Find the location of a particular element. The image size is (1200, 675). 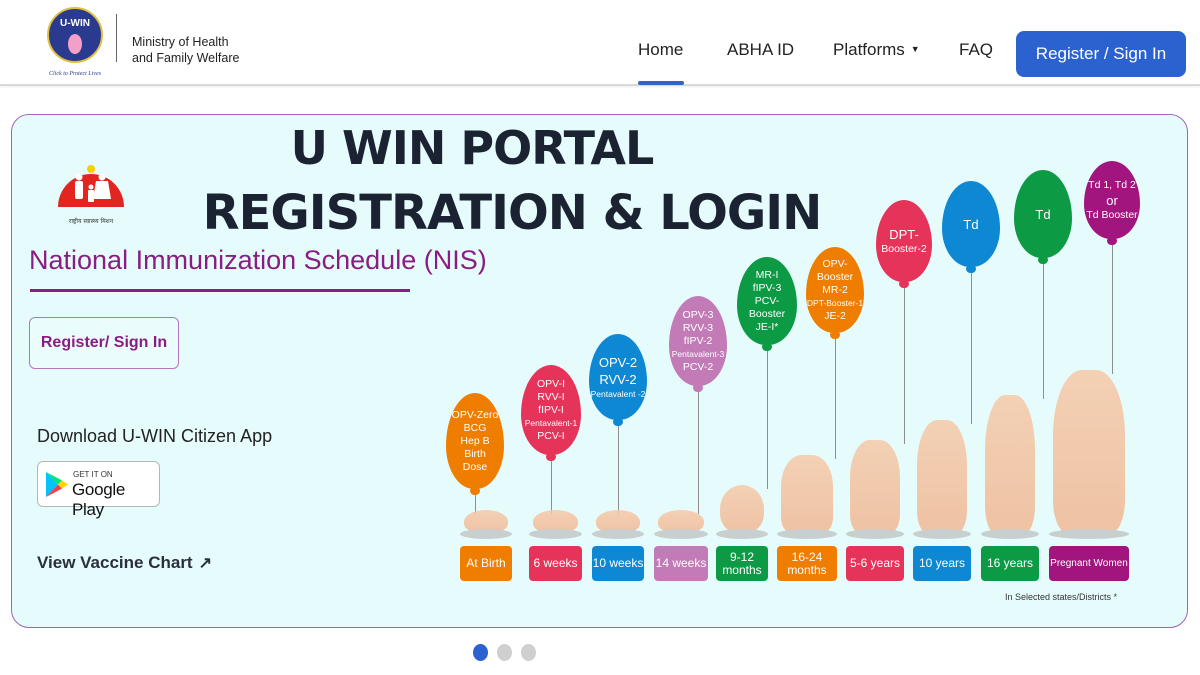

vaccine-name: Pentavalent-1 is located at coordinates (551, 422).